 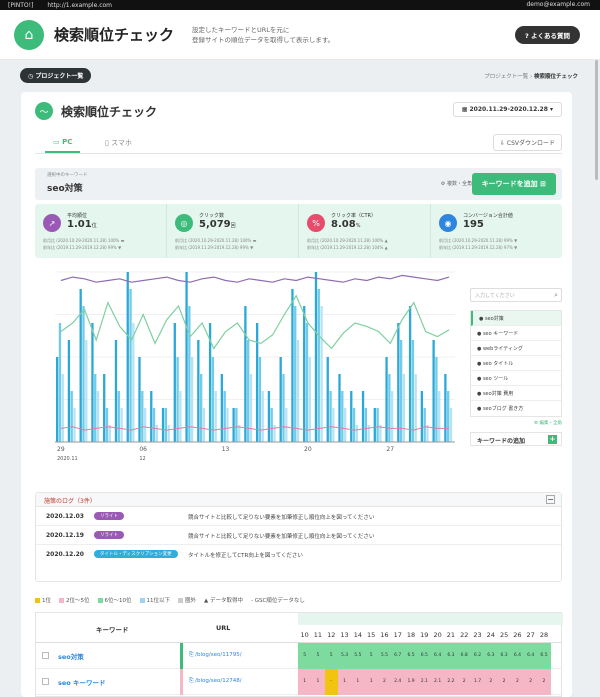 I want to click on row-url: ⎘ /blog/seo/11795/, so click(x=215, y=655).